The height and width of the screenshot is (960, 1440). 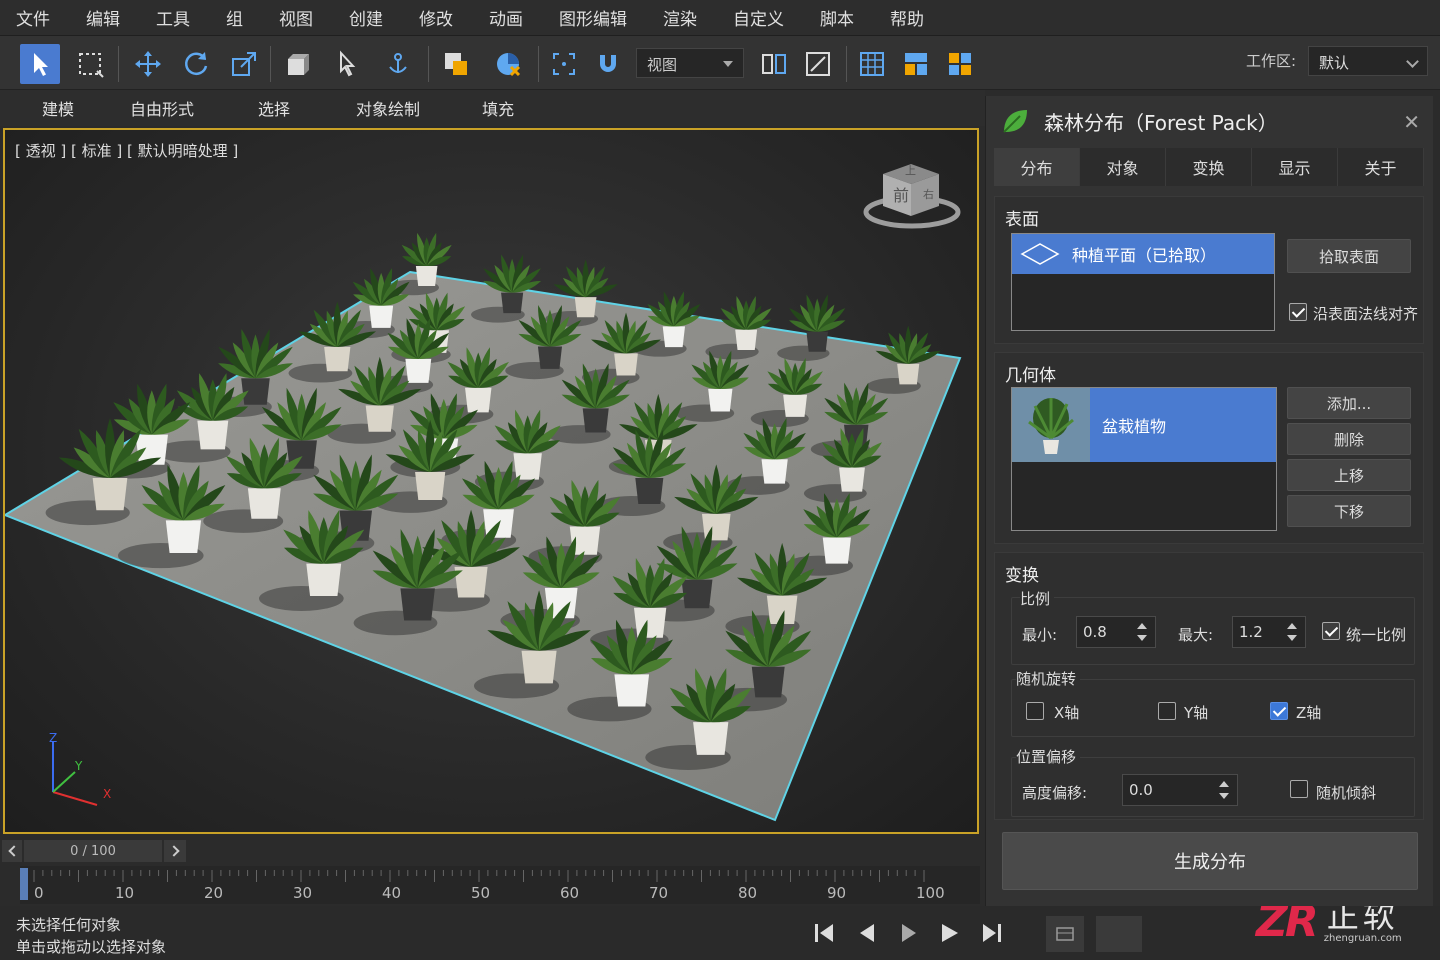 I want to click on menu-view: 视图, so click(x=296, y=17).